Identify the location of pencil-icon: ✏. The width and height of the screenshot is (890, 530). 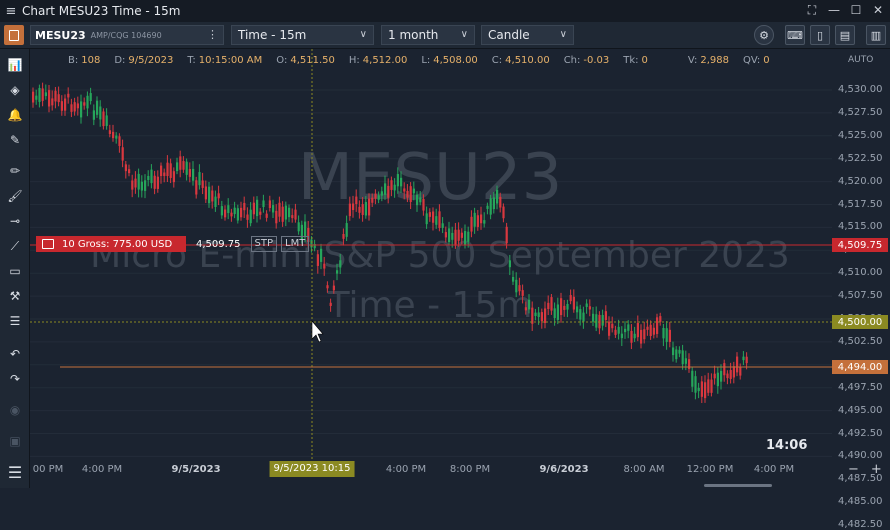
(15, 171).